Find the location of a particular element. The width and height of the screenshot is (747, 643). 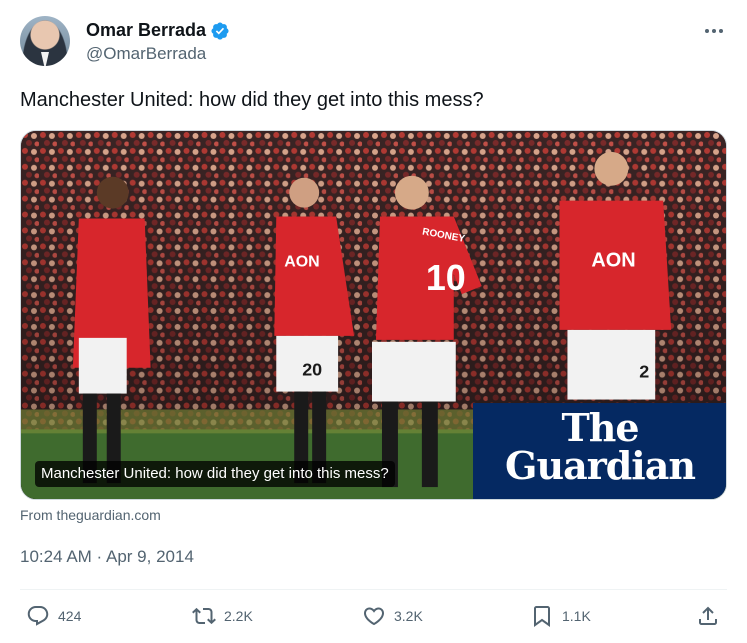

retweet-button: 2.2K is located at coordinates (222, 616).